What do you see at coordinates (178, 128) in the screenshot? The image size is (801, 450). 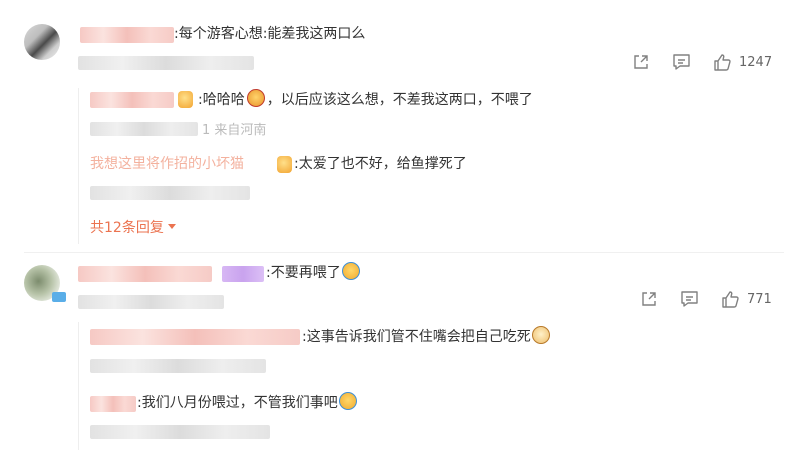 I see `reply-meta: 1 来自河南` at bounding box center [178, 128].